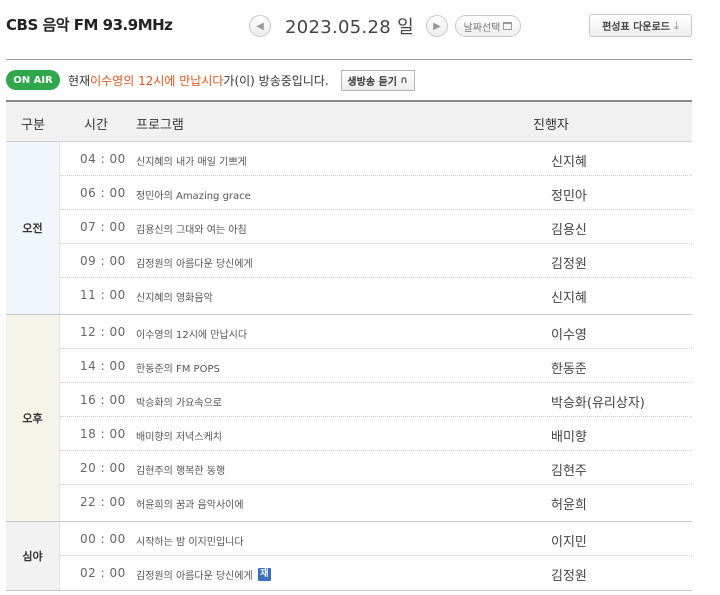  What do you see at coordinates (349, 121) in the screenshot?
I see `schedule-table-header: 구분 시간 프로그램 진행자` at bounding box center [349, 121].